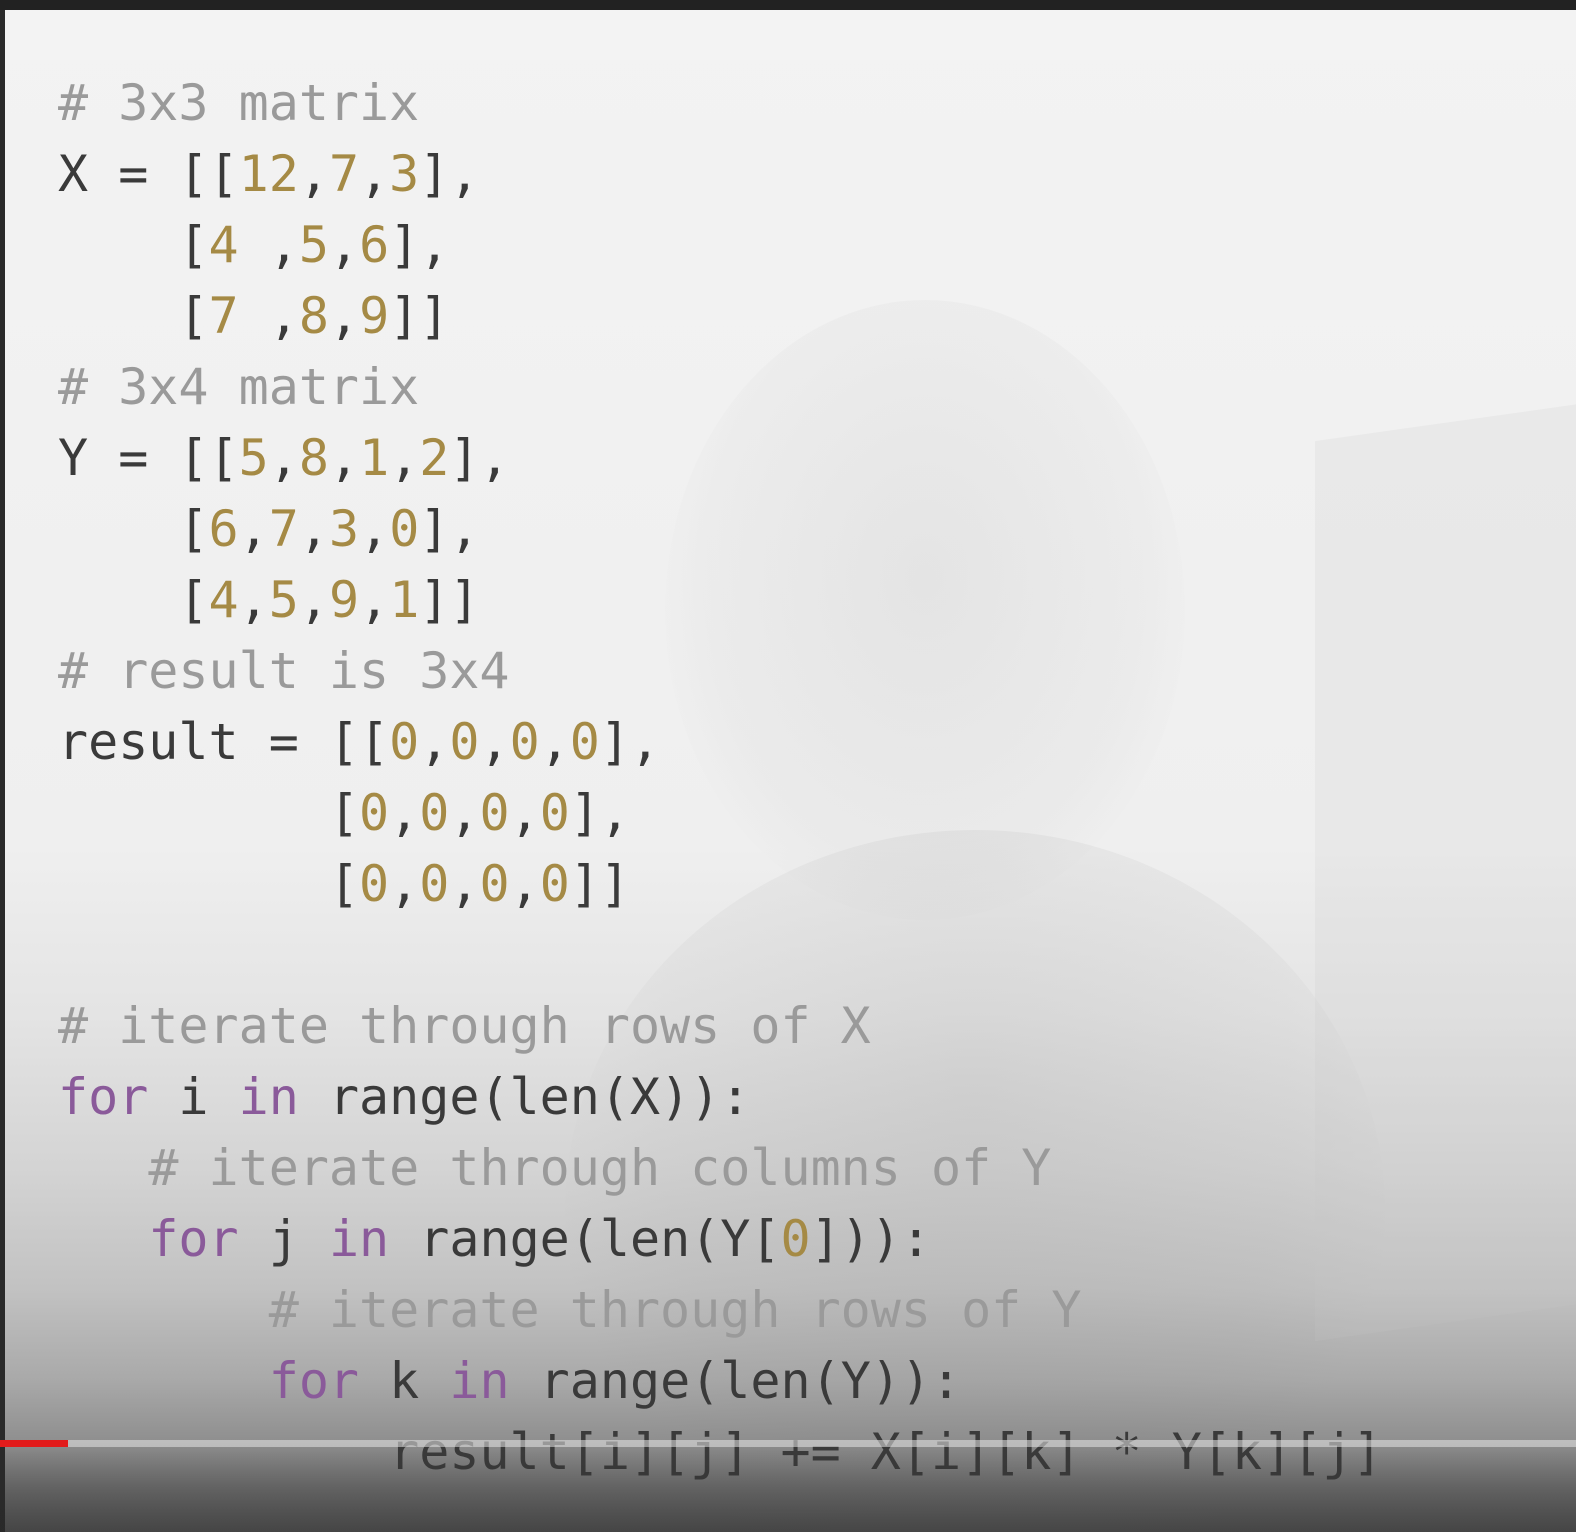  What do you see at coordinates (434, 458) in the screenshot?
I see `code-number: 2` at bounding box center [434, 458].